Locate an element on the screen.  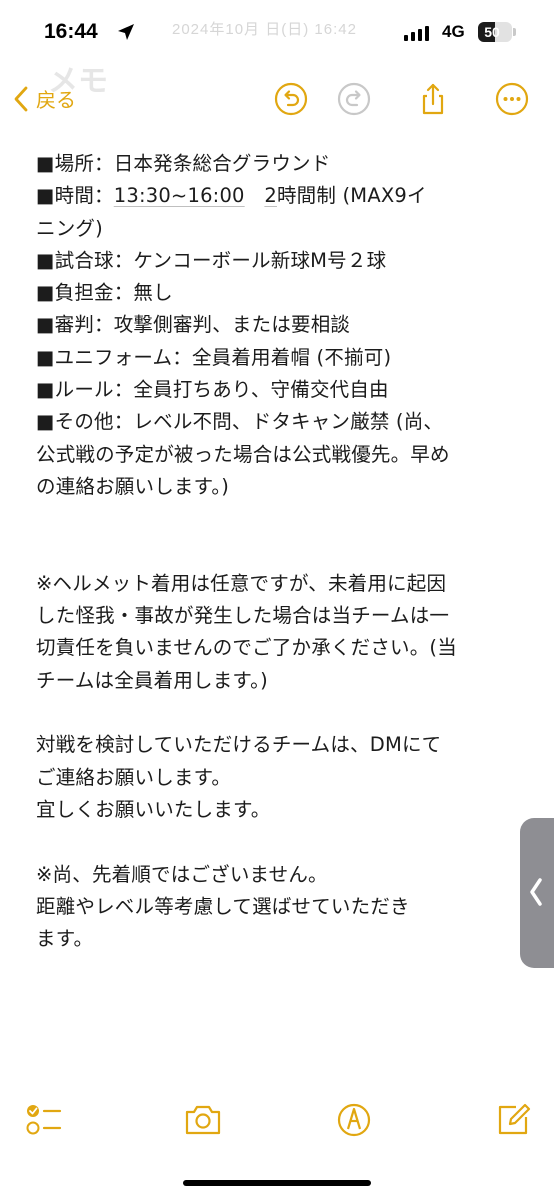
note-line: ※尚、先着順ではございません。 is located at coordinates (182, 874).